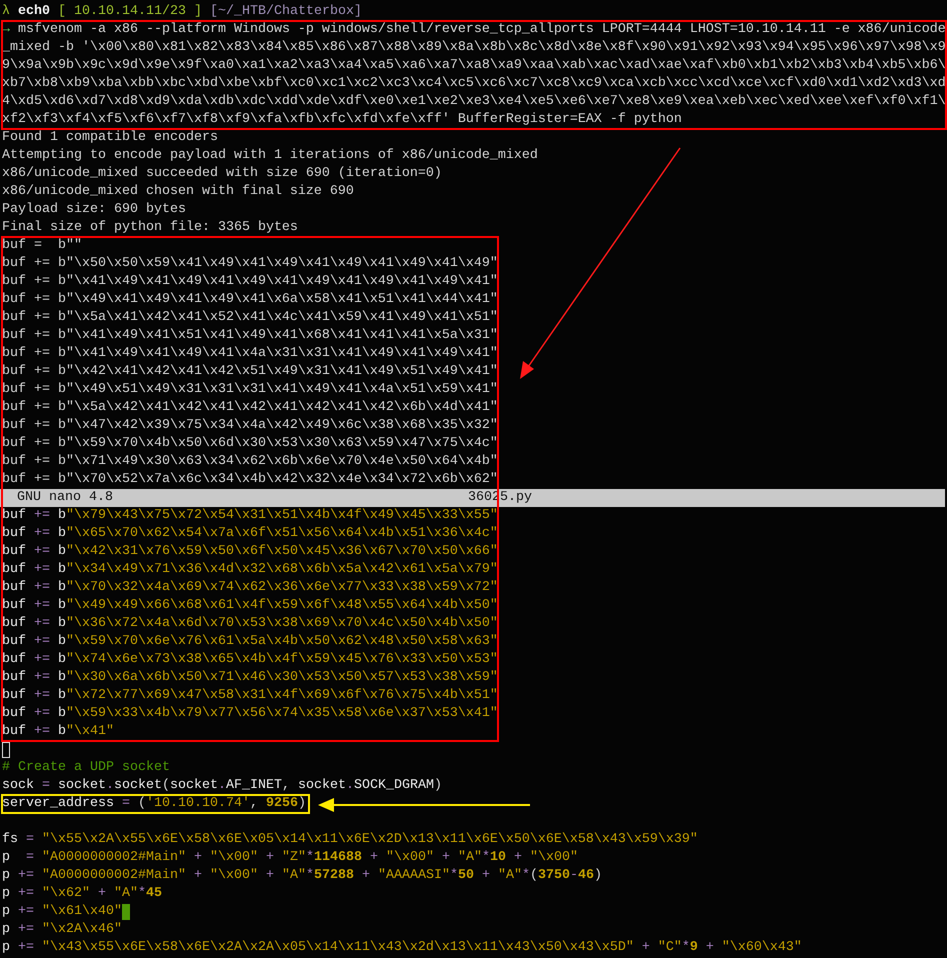  Describe the element at coordinates (178, 192) in the screenshot. I see `output-line: x86/unicode_mixed chosen with final size 690` at that location.